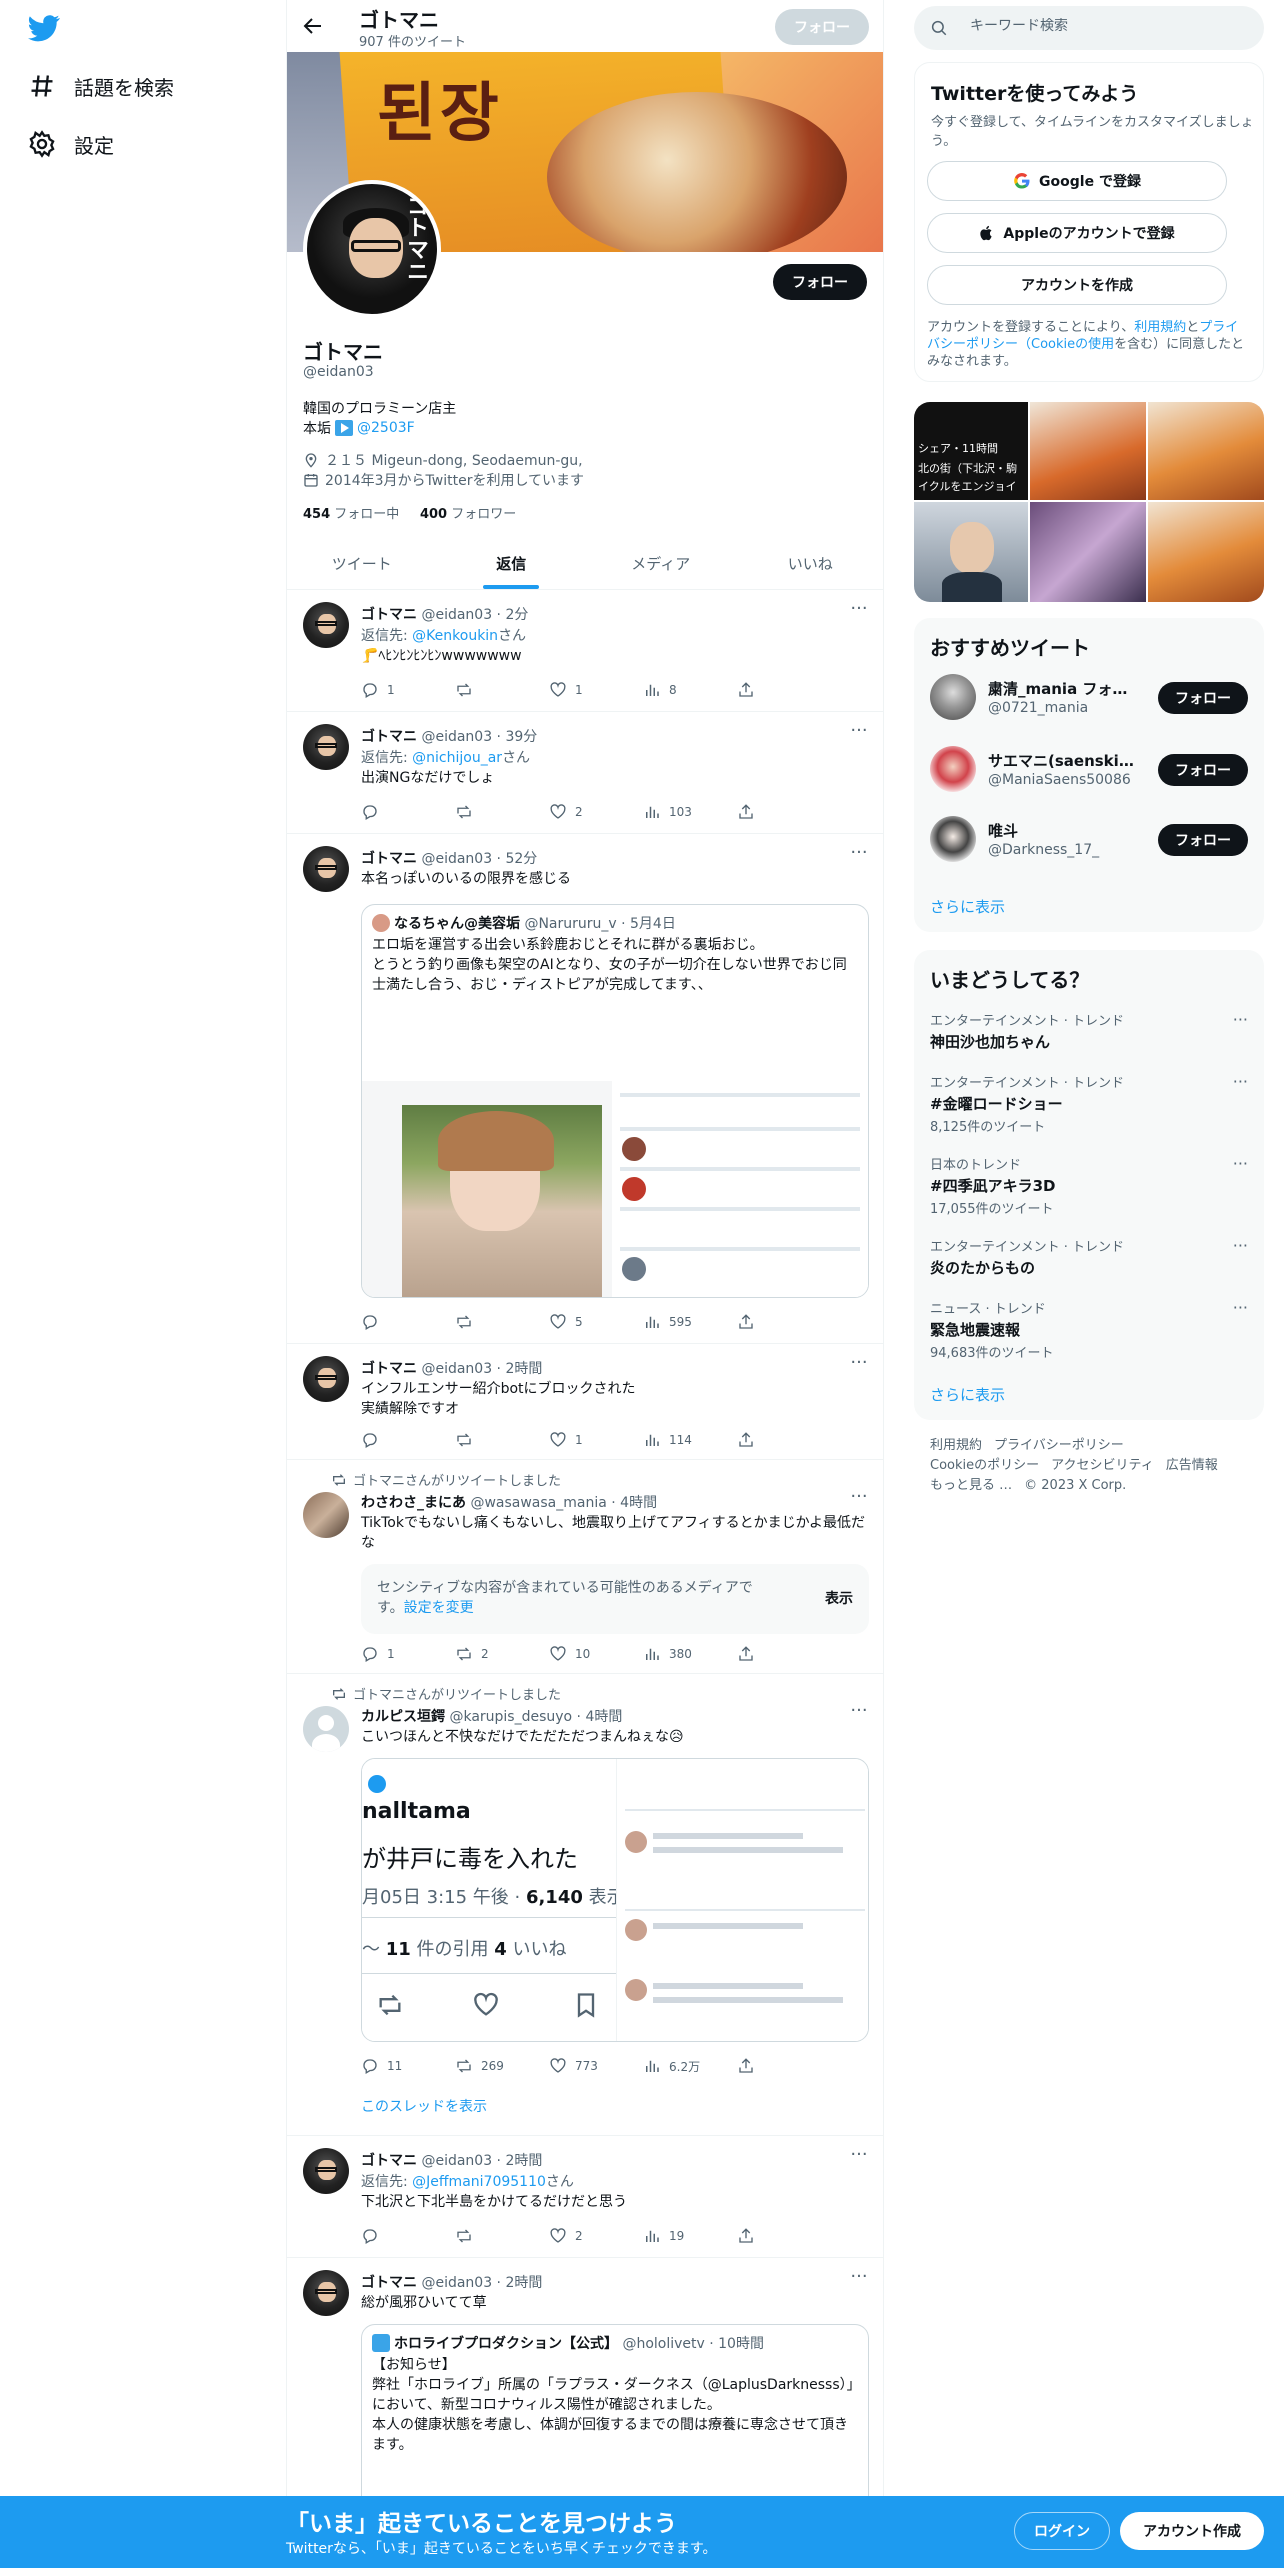 This screenshot has width=1284, height=2568. What do you see at coordinates (502, 2066) in the screenshot?
I see `retweet-button: 269` at bounding box center [502, 2066].